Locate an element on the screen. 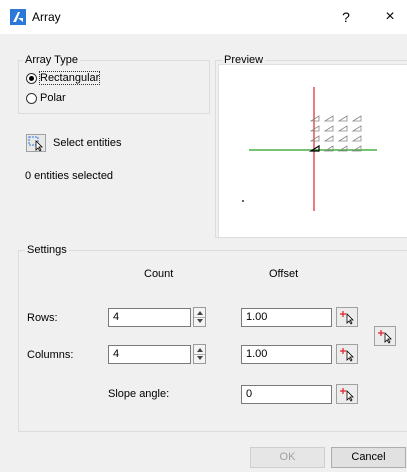  radio-polar-button is located at coordinates (31, 98).